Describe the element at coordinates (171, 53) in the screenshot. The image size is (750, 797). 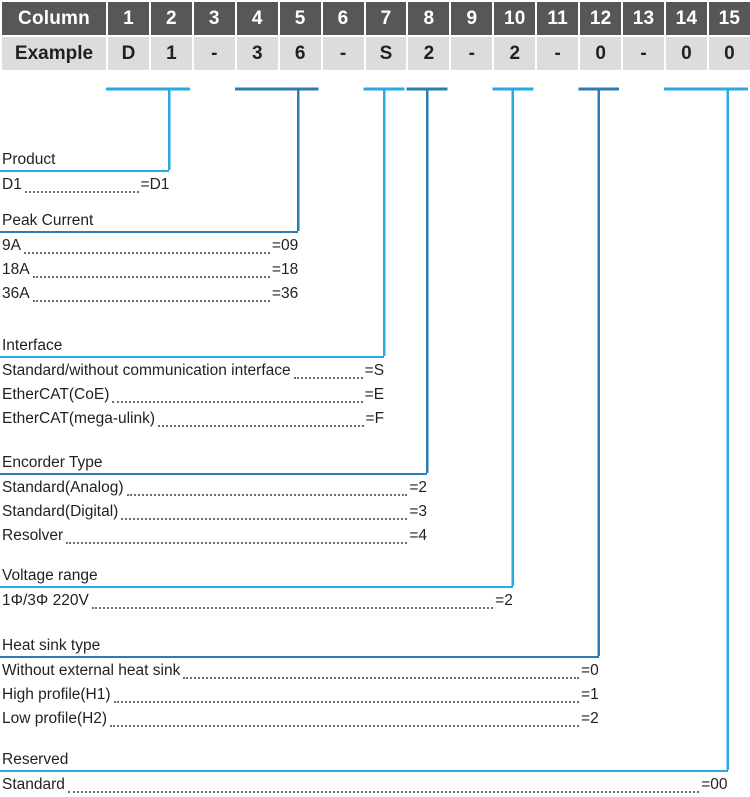
I see `example-char-2: 1` at that location.